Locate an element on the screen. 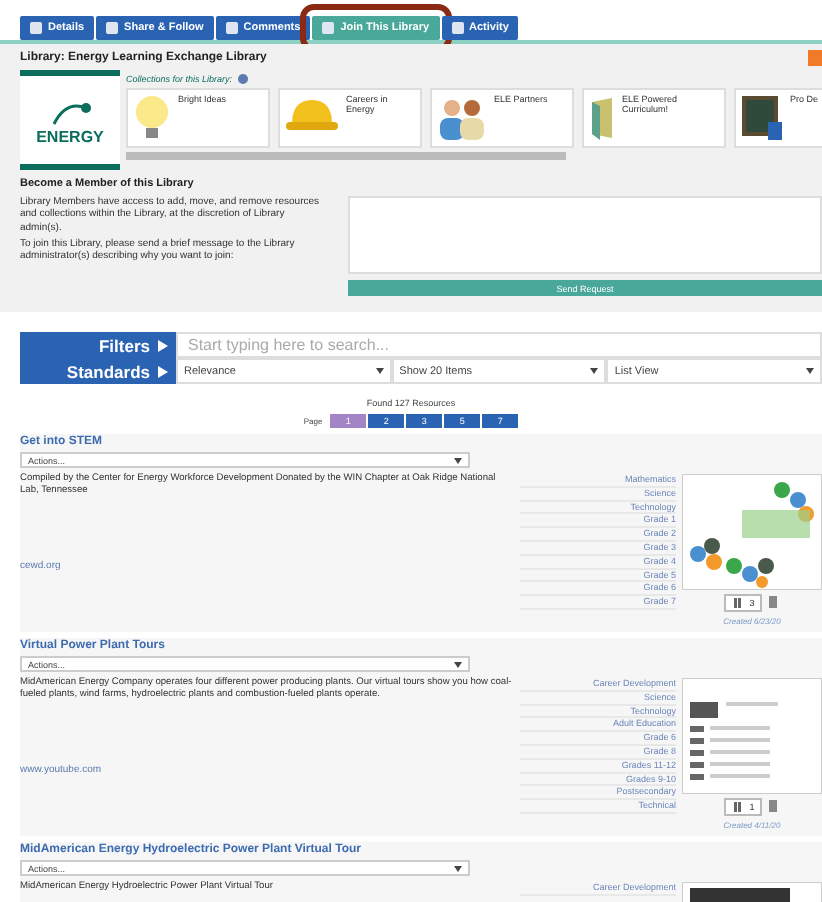 This screenshot has height=902, width=822. lightbulb-icon is located at coordinates (152, 118).